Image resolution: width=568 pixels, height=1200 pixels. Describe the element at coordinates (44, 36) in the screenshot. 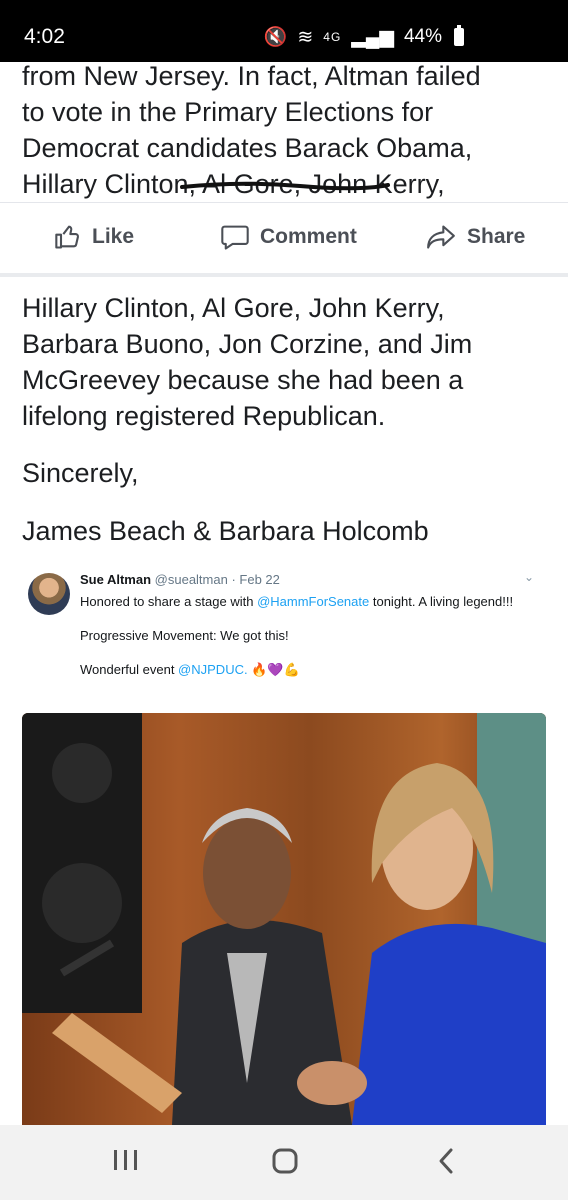

I see `status-time: 4:02` at that location.